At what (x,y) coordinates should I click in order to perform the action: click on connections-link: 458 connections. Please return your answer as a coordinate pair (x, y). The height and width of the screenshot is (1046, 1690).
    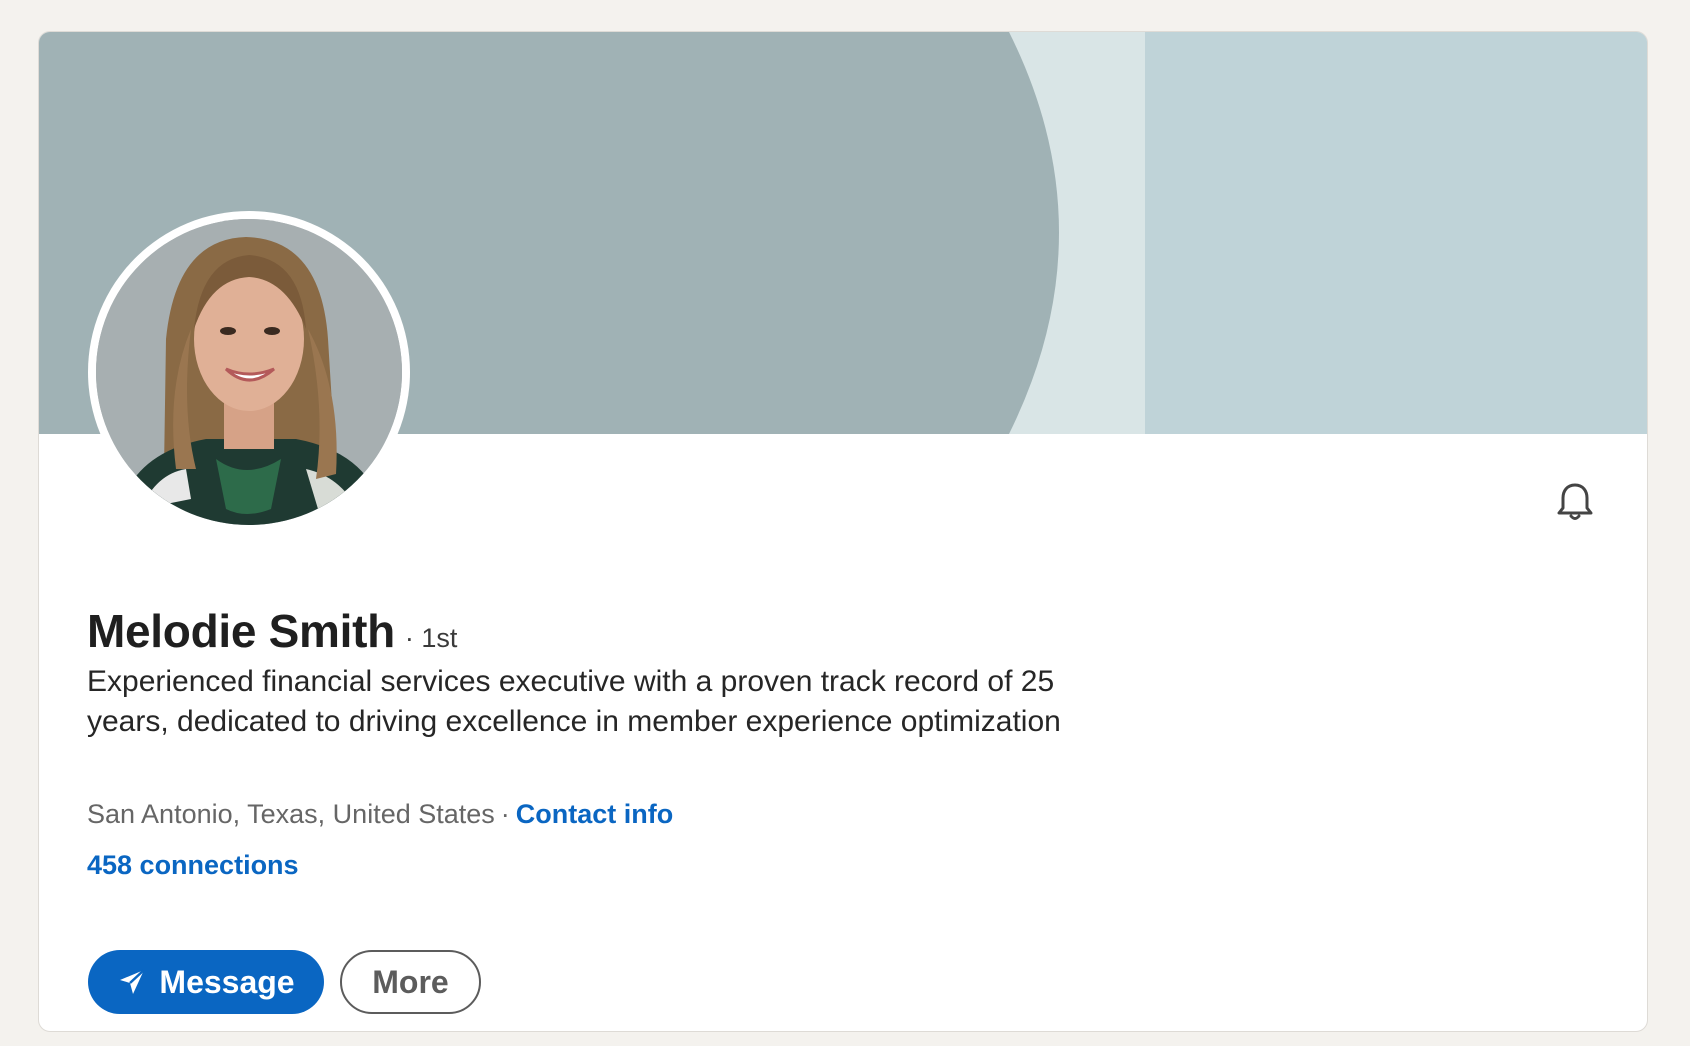
    Looking at the image, I should click on (193, 865).